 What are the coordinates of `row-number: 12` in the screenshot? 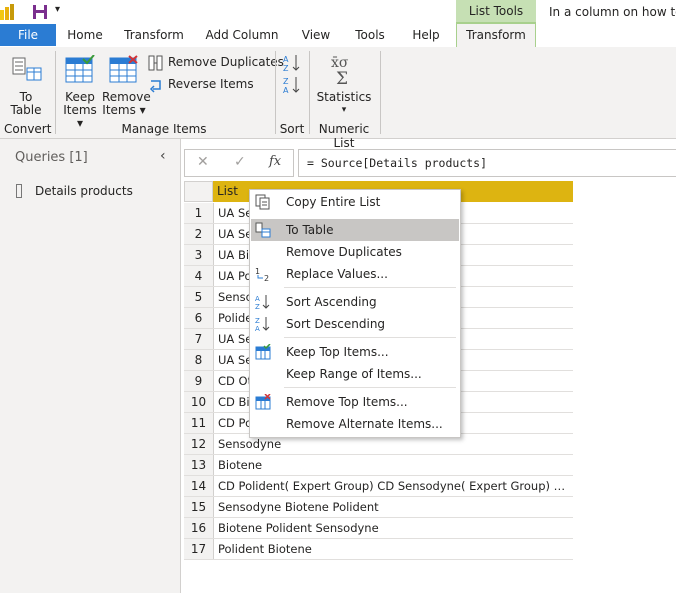 It's located at (199, 444).